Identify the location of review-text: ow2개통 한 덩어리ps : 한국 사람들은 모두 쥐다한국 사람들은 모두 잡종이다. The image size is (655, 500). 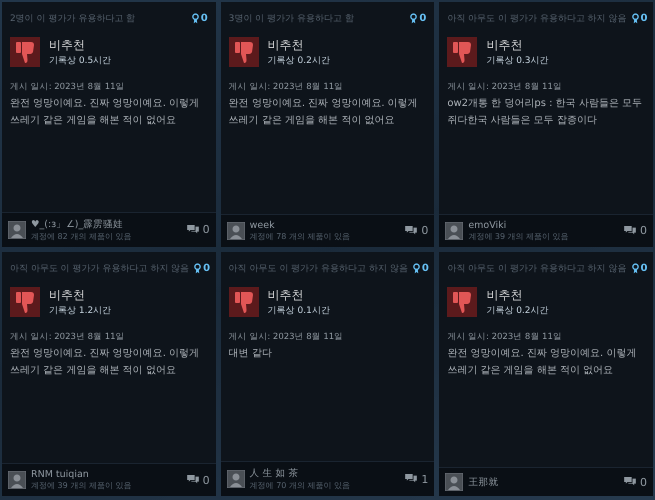
(544, 112).